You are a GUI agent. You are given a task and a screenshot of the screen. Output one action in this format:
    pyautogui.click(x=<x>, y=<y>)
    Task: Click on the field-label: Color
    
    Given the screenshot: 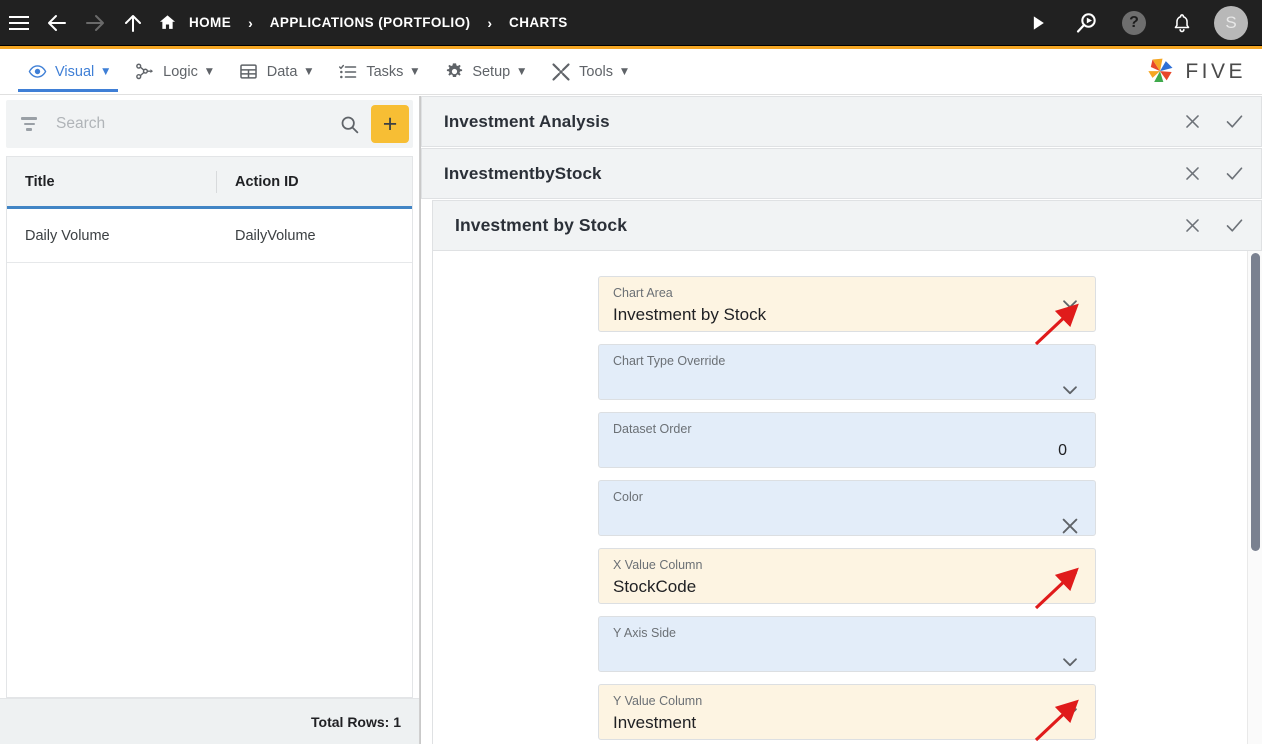 What is the action you would take?
    pyautogui.click(x=628, y=497)
    